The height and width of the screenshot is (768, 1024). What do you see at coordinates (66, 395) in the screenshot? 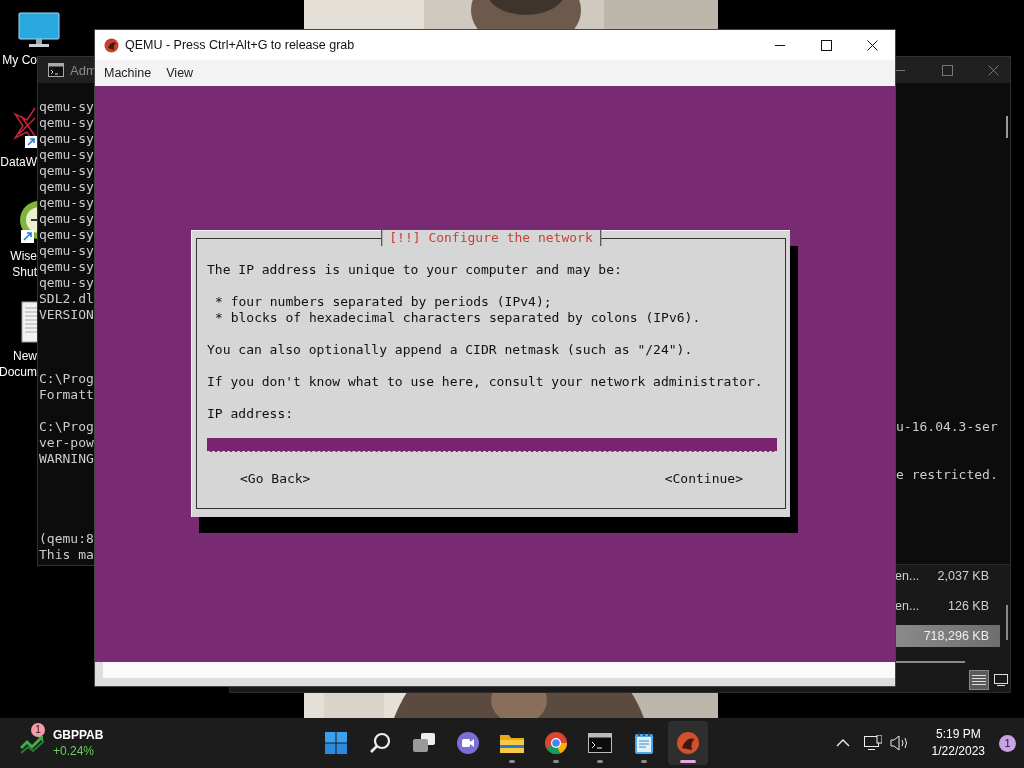
I see `console-line: Formatt` at bounding box center [66, 395].